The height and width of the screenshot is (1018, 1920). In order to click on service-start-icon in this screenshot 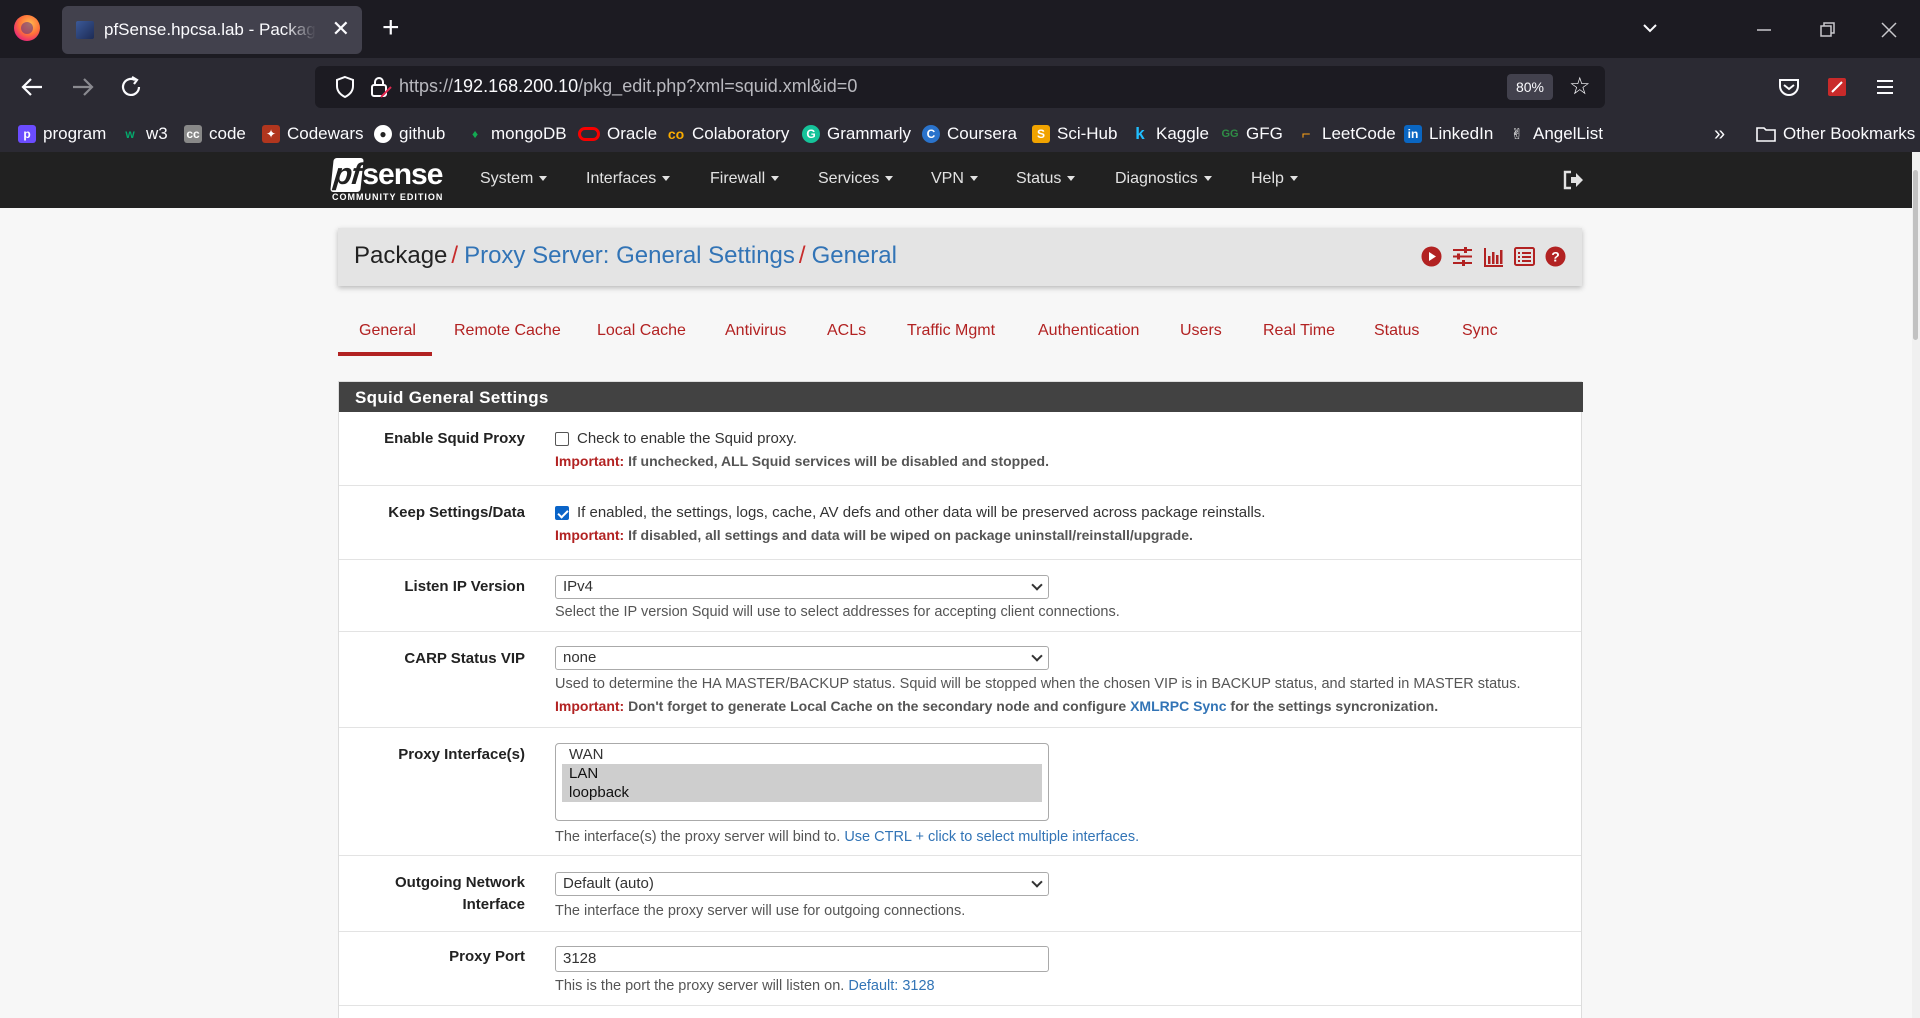, I will do `click(1431, 256)`.